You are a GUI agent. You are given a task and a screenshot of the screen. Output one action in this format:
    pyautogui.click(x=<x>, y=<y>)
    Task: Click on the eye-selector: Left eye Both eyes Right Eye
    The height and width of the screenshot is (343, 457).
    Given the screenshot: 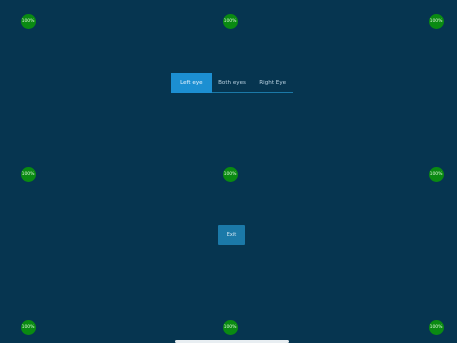 What is the action you would take?
    pyautogui.click(x=232, y=83)
    